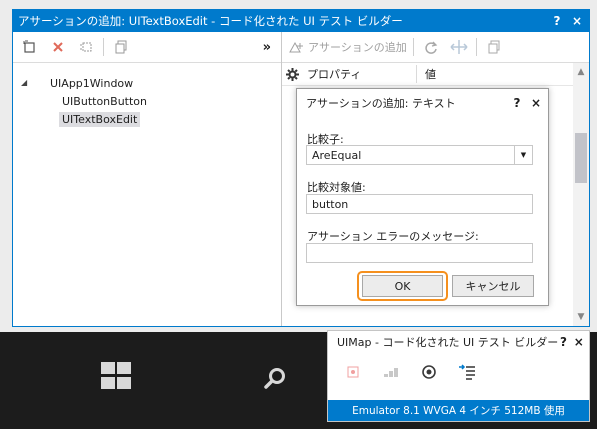 This screenshot has width=597, height=429. Describe the element at coordinates (292, 74) in the screenshot. I see `gear-icon` at that location.